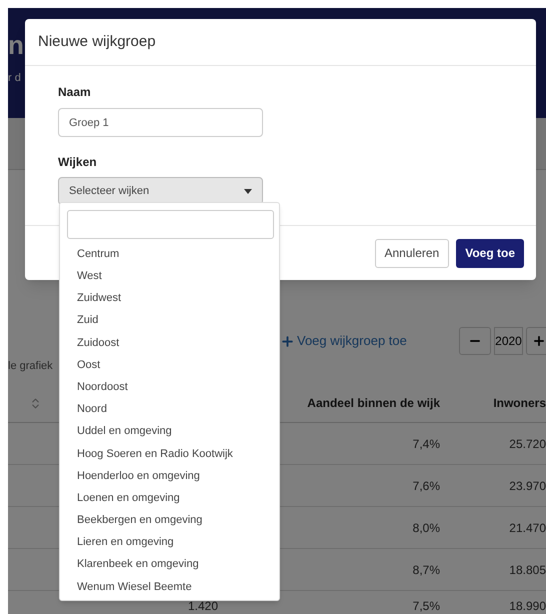  Describe the element at coordinates (248, 191) in the screenshot. I see `caret-icon` at that location.